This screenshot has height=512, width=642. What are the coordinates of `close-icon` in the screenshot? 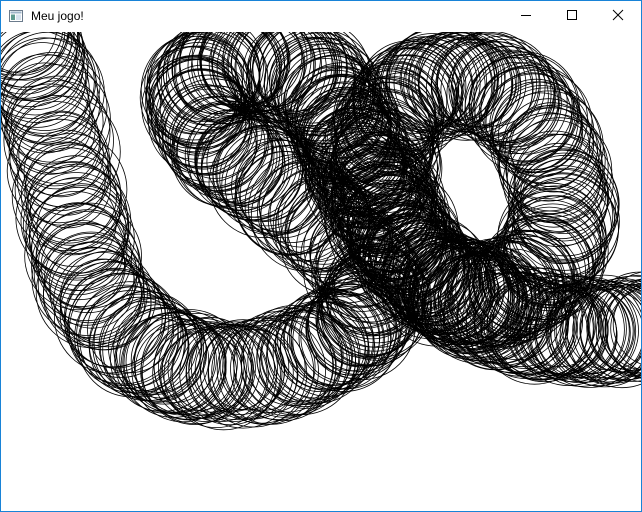 It's located at (618, 16).